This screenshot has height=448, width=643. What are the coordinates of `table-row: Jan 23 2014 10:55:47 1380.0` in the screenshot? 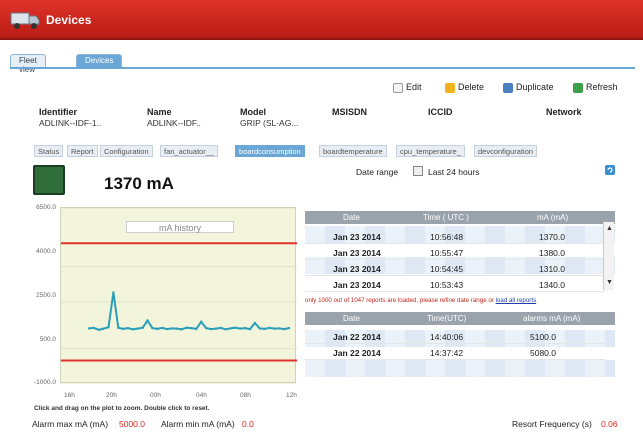 It's located at (455, 252).